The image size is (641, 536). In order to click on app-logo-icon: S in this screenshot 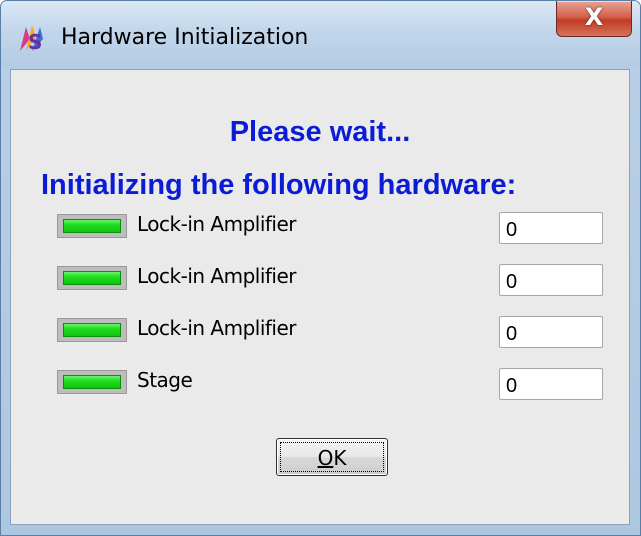, I will do `click(33, 38)`.